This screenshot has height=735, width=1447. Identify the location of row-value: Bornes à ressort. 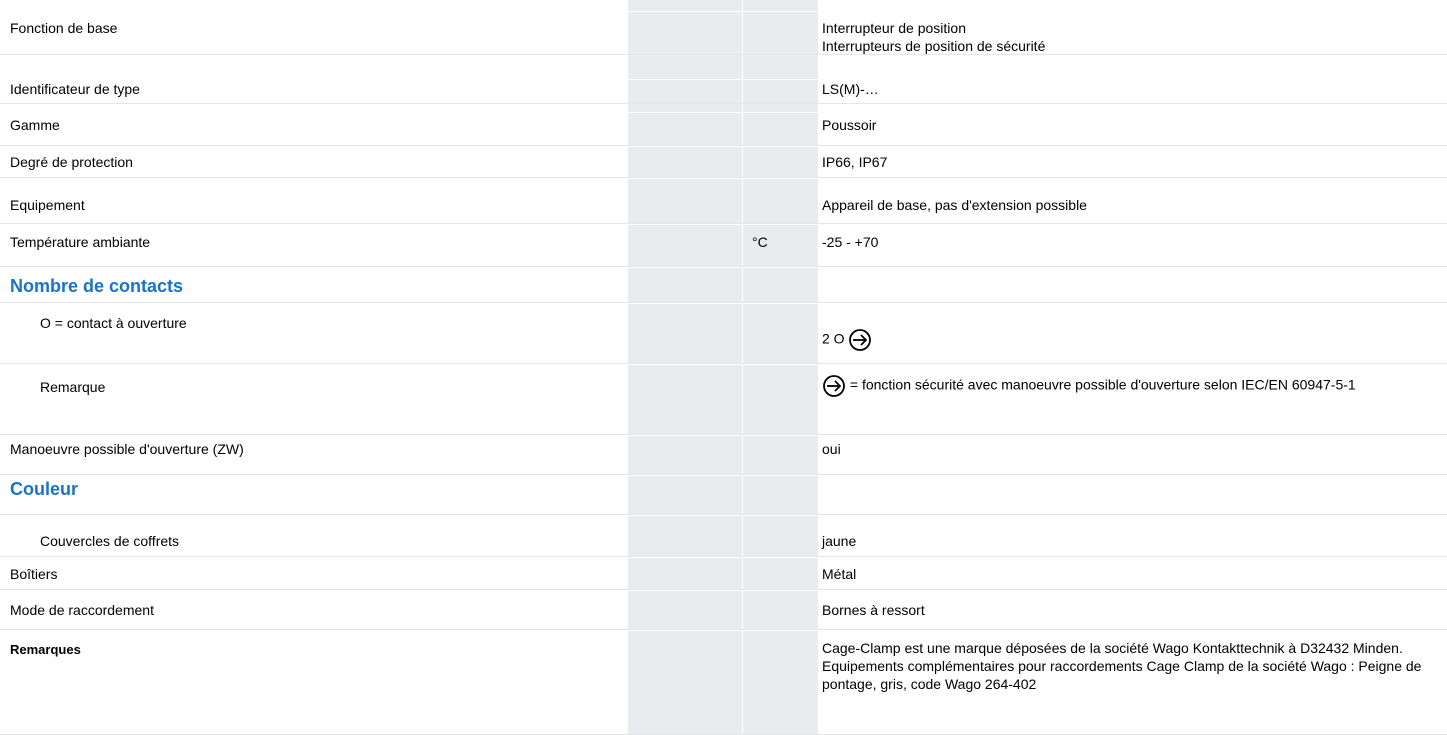
(873, 610).